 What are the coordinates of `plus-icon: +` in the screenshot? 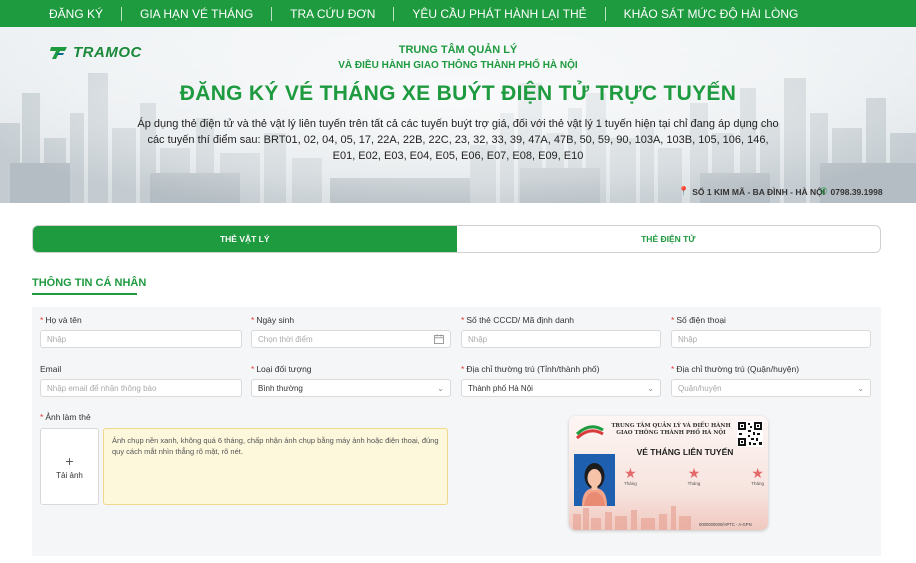 It's located at (69, 460).